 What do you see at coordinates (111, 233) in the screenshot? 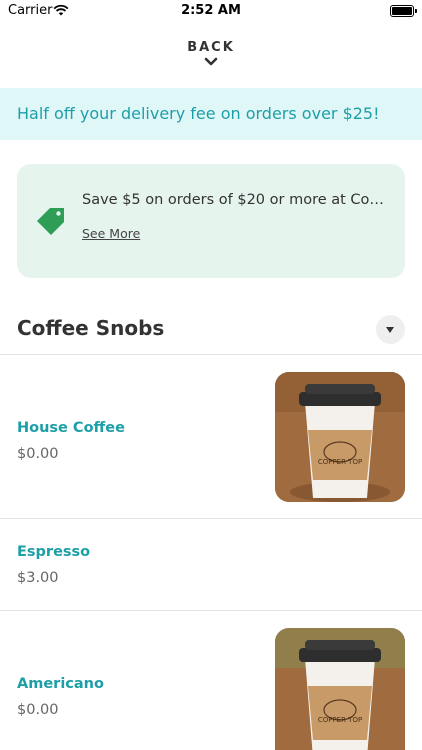
I see `see-more-link: See More` at bounding box center [111, 233].